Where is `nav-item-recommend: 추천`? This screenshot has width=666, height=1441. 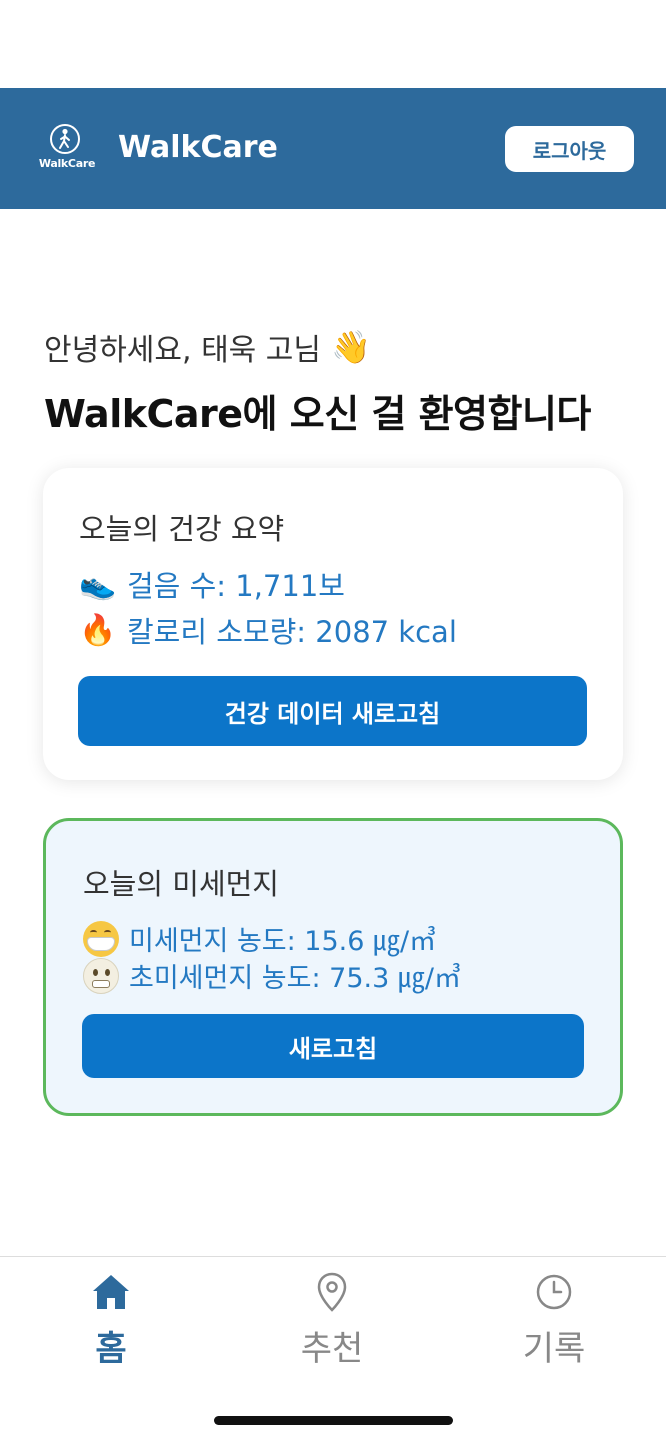 nav-item-recommend: 추천 is located at coordinates (332, 1320).